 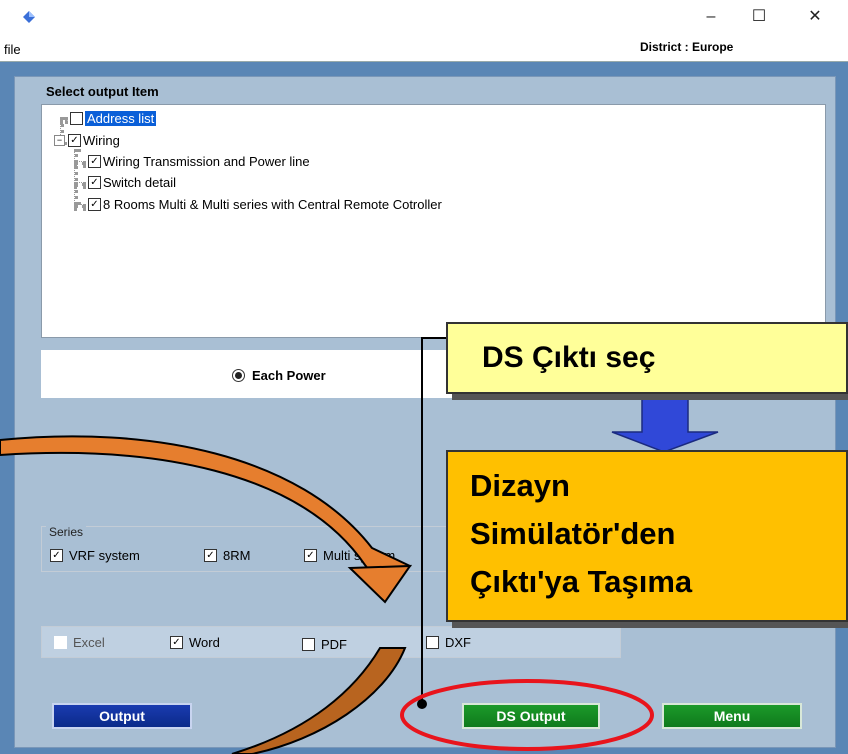 What do you see at coordinates (458, 642) in the screenshot?
I see `dxf-label: DXF` at bounding box center [458, 642].